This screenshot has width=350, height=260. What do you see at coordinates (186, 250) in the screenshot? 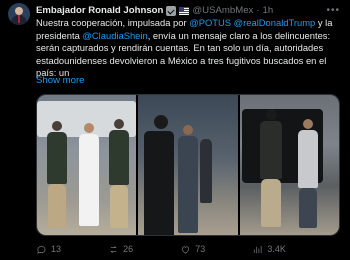
I see `heart-icon` at bounding box center [186, 250].